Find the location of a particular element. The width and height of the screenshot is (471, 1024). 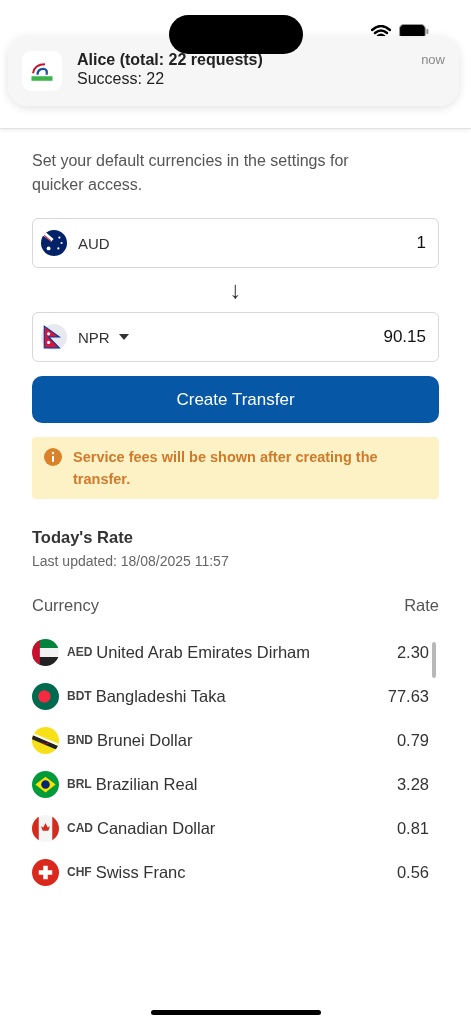

rate-value: 2.30 is located at coordinates (412, 652).